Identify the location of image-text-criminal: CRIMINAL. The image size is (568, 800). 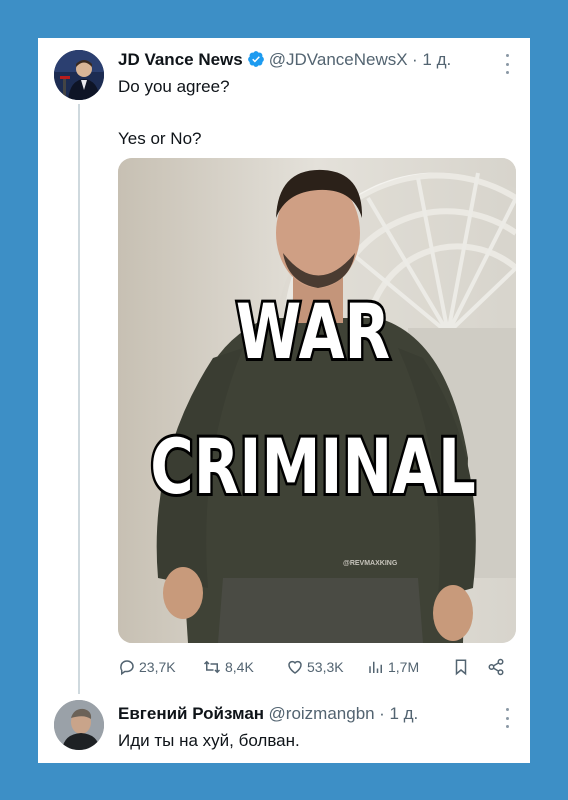
(312, 468).